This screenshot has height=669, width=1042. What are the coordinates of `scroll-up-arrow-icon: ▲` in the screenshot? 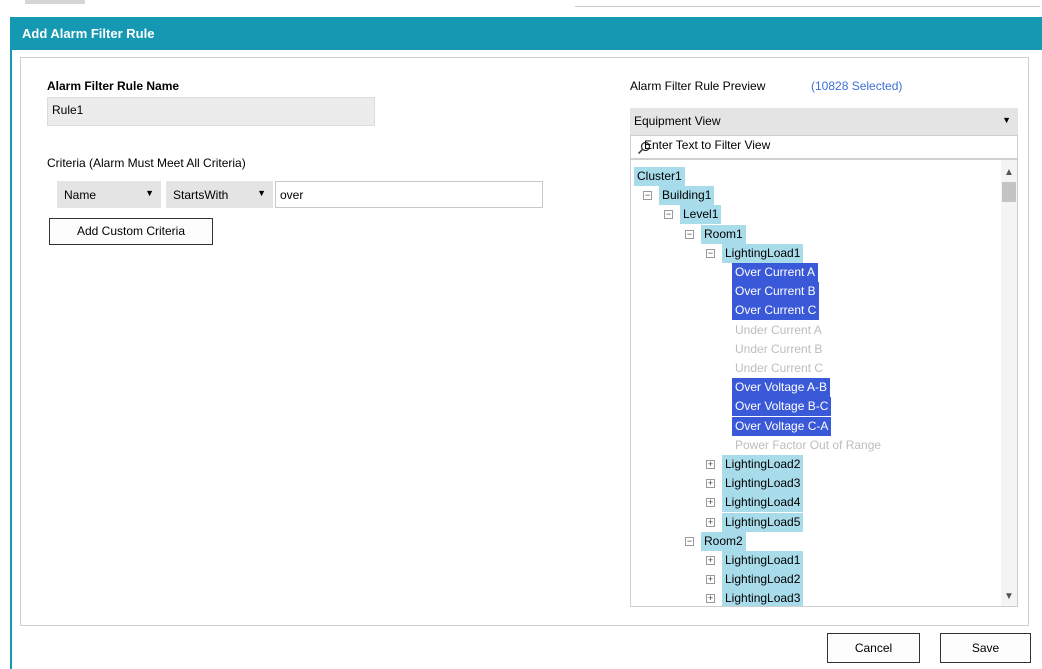 It's located at (1009, 172).